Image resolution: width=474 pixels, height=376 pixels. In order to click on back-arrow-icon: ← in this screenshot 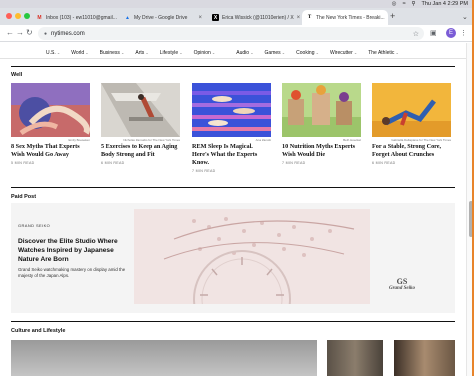, I will do `click(10, 33)`.